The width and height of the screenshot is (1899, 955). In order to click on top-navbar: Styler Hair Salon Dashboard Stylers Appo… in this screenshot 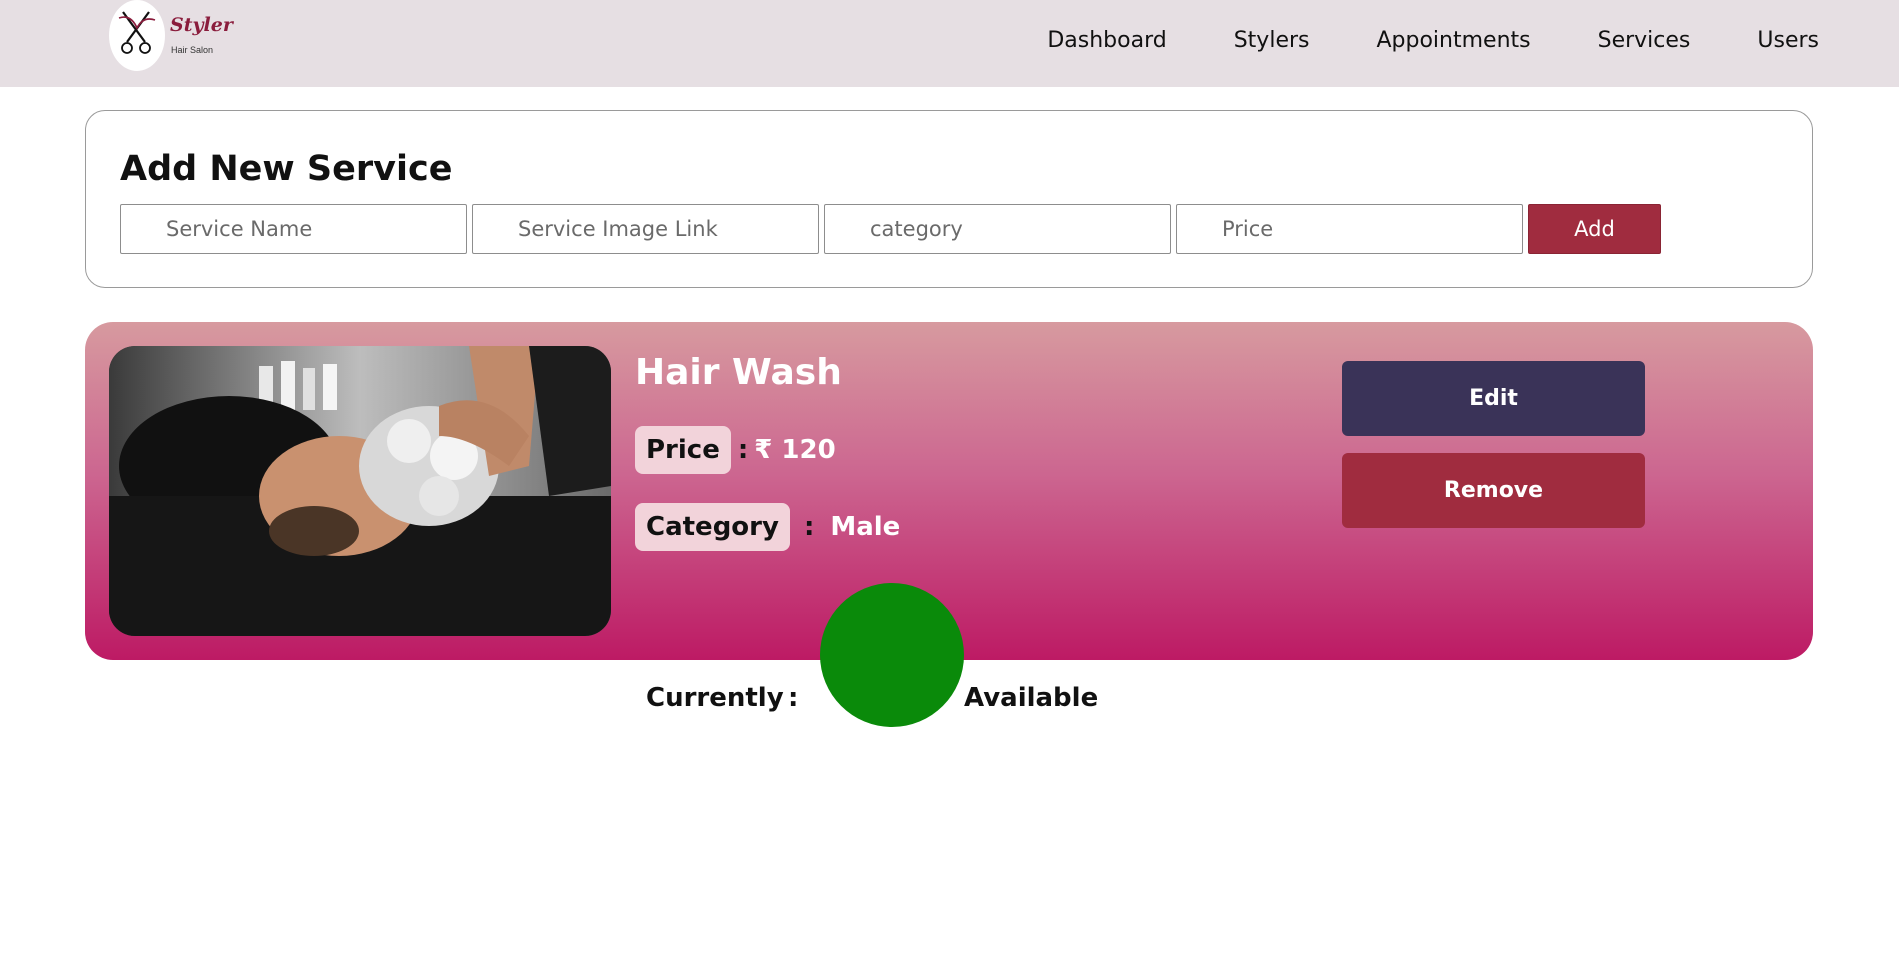, I will do `click(949, 43)`.